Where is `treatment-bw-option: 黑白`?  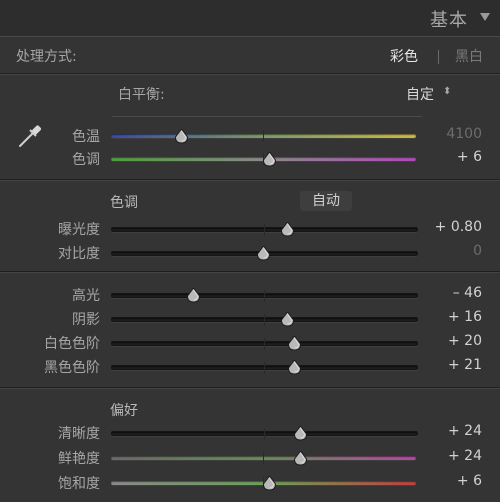 treatment-bw-option: 黑白 is located at coordinates (469, 56).